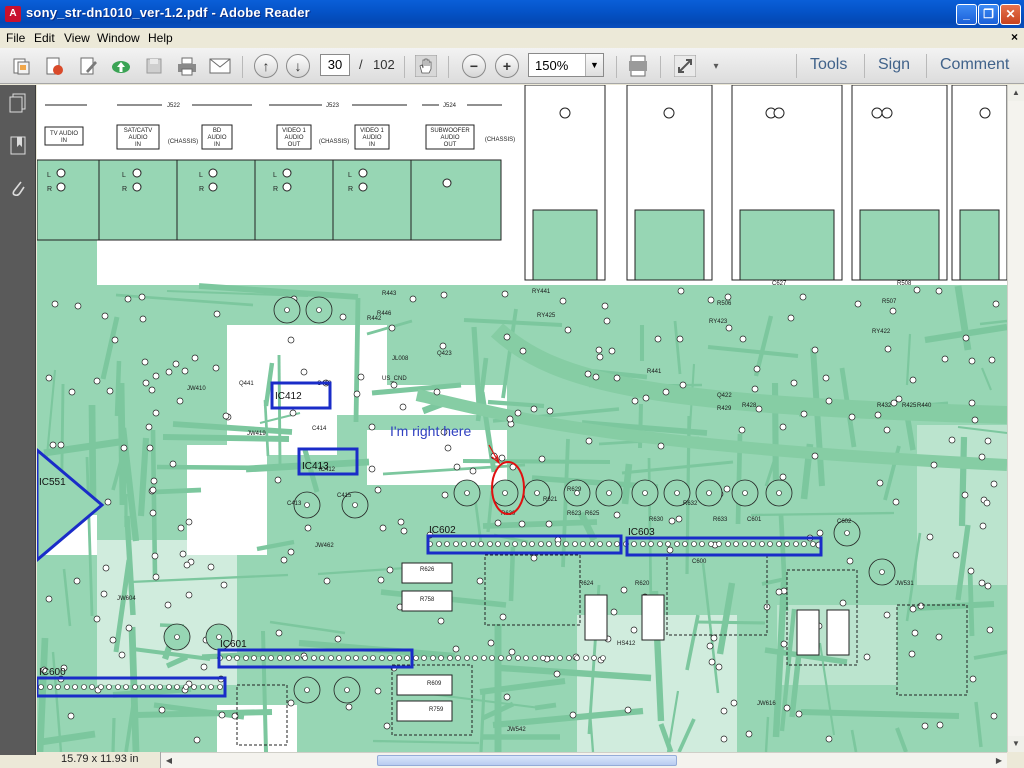 The width and height of the screenshot is (1024, 768). What do you see at coordinates (18, 146) in the screenshot?
I see `bookmarks-icon` at bounding box center [18, 146].